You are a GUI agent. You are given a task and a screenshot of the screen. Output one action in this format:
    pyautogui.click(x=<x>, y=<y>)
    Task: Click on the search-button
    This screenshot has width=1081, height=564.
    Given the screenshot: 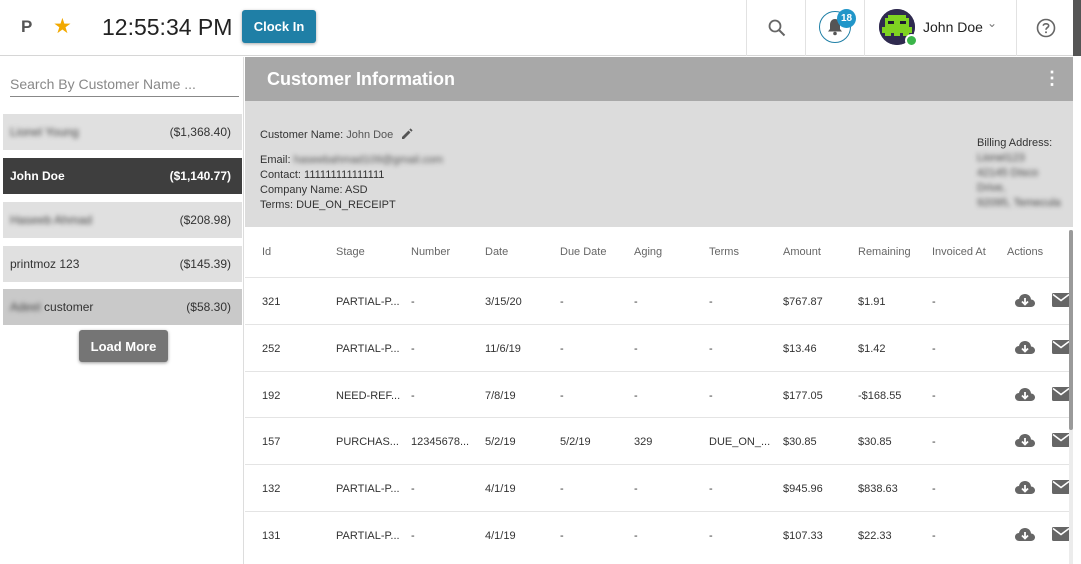 What is the action you would take?
    pyautogui.click(x=775, y=28)
    